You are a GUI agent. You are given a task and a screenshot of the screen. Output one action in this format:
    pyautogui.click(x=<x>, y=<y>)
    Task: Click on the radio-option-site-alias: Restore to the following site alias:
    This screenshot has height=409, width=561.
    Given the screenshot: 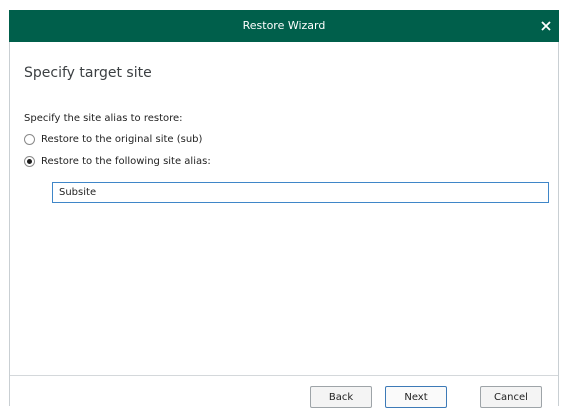 What is the action you would take?
    pyautogui.click(x=117, y=161)
    